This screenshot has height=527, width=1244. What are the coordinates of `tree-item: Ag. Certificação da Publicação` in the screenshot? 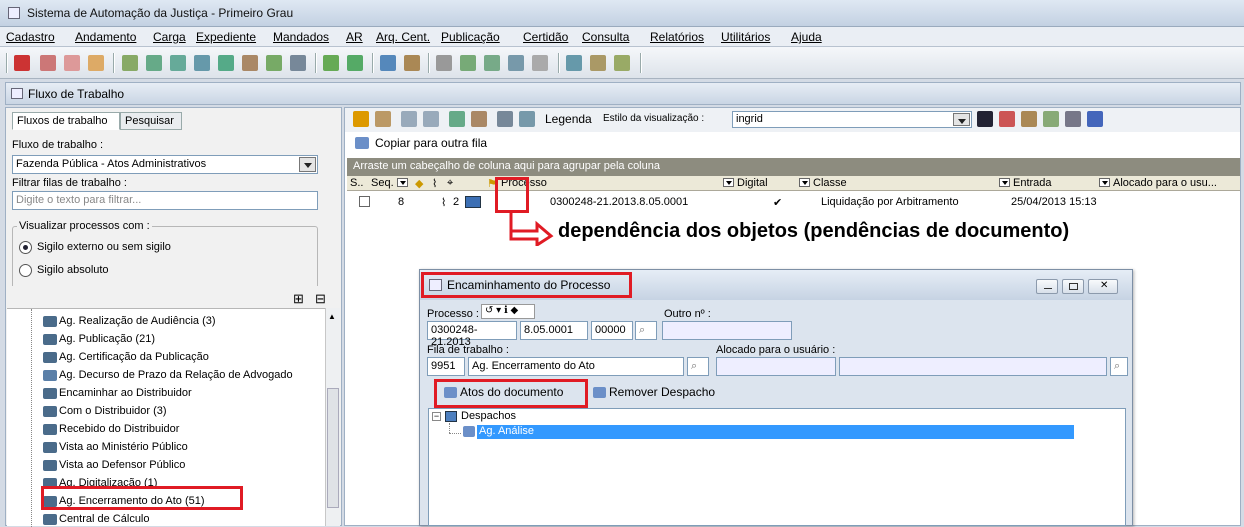 It's located at (134, 357).